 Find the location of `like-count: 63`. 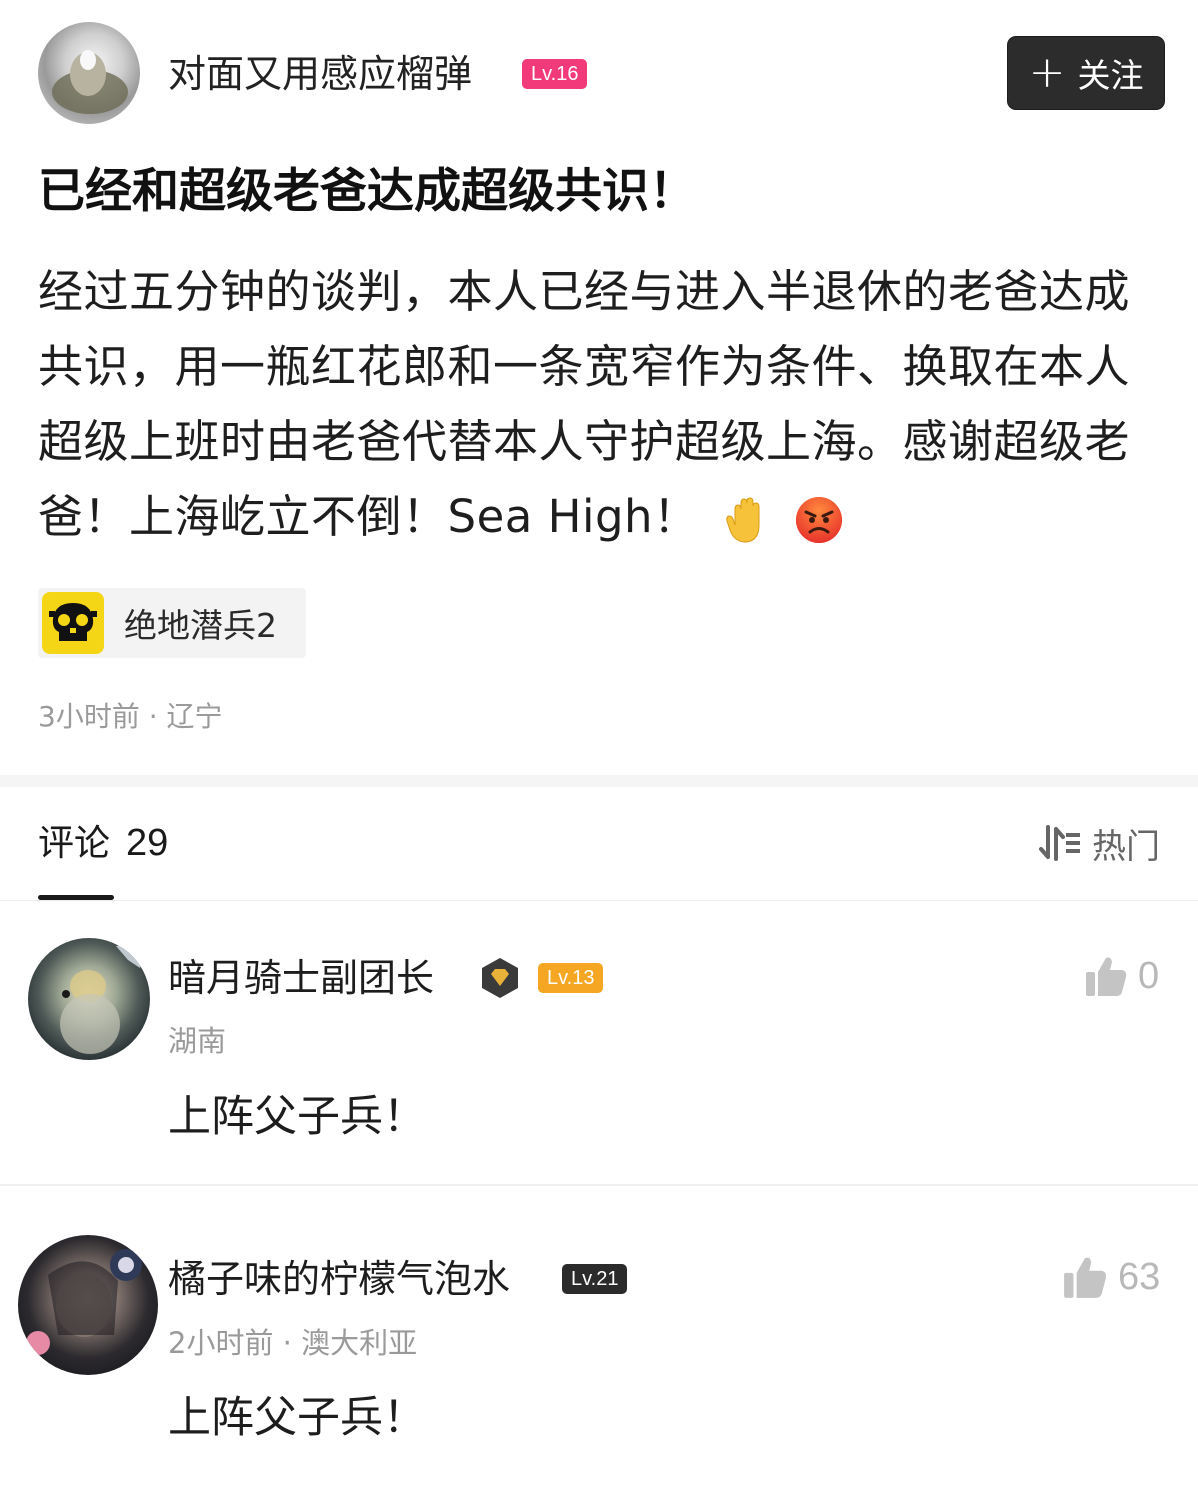

like-count: 63 is located at coordinates (1139, 1276).